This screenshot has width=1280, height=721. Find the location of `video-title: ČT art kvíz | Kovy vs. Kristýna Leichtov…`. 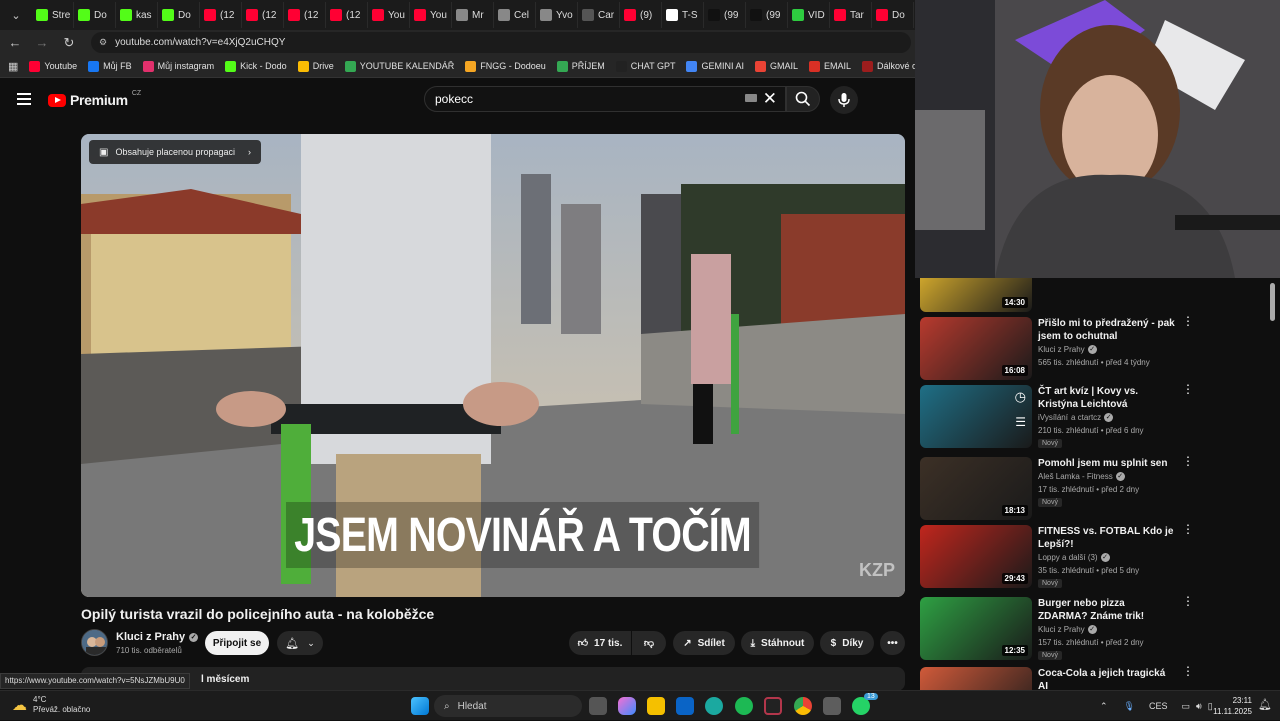

video-title: ČT art kvíz | Kovy vs. Kristýna Leichtov… is located at coordinates (1107, 398).